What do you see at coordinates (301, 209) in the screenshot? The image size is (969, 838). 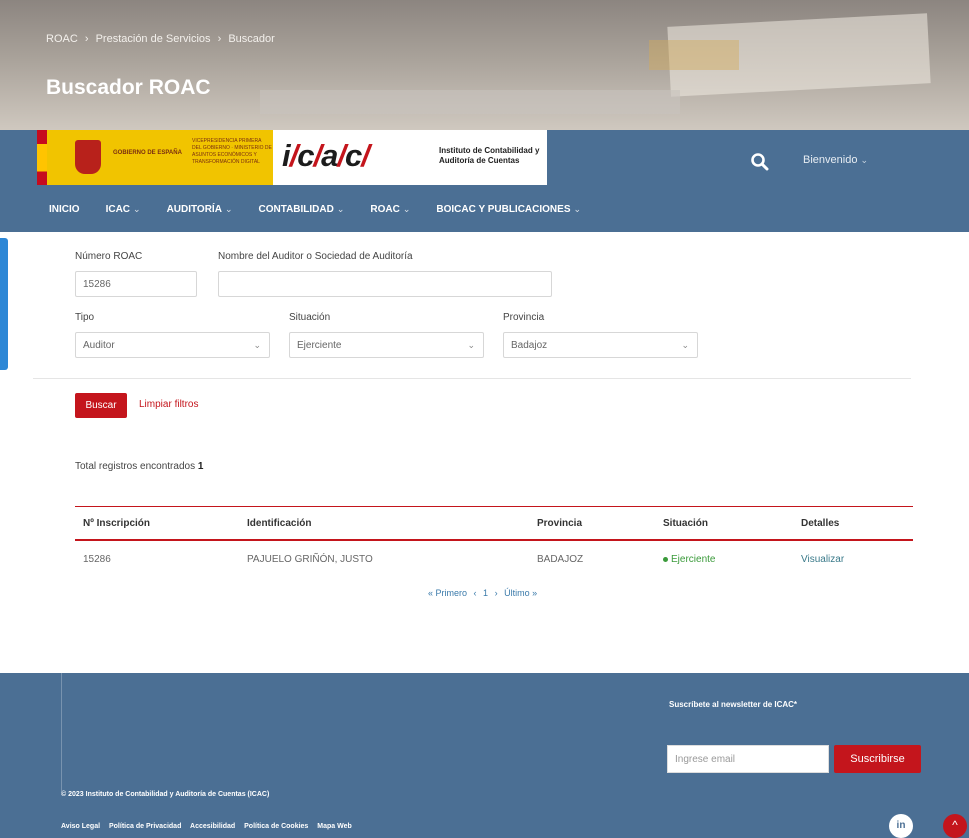 I see `nav-item-contabilidad: CONTABILIDAD ⌄` at bounding box center [301, 209].